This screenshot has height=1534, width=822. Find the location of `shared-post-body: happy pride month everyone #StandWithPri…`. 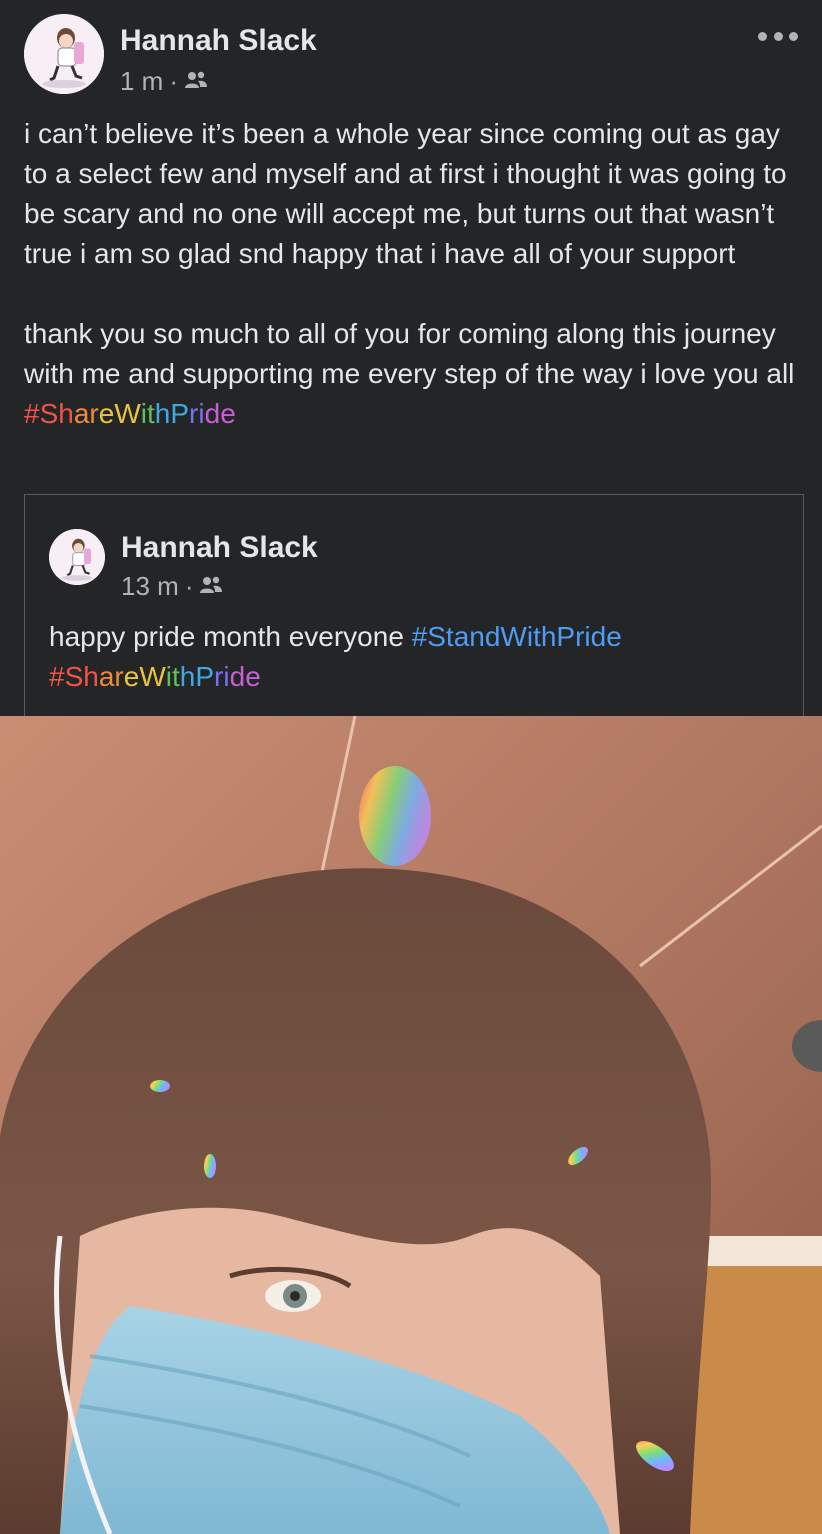

shared-post-body: happy pride month everyone #StandWithPri… is located at coordinates (419, 657).